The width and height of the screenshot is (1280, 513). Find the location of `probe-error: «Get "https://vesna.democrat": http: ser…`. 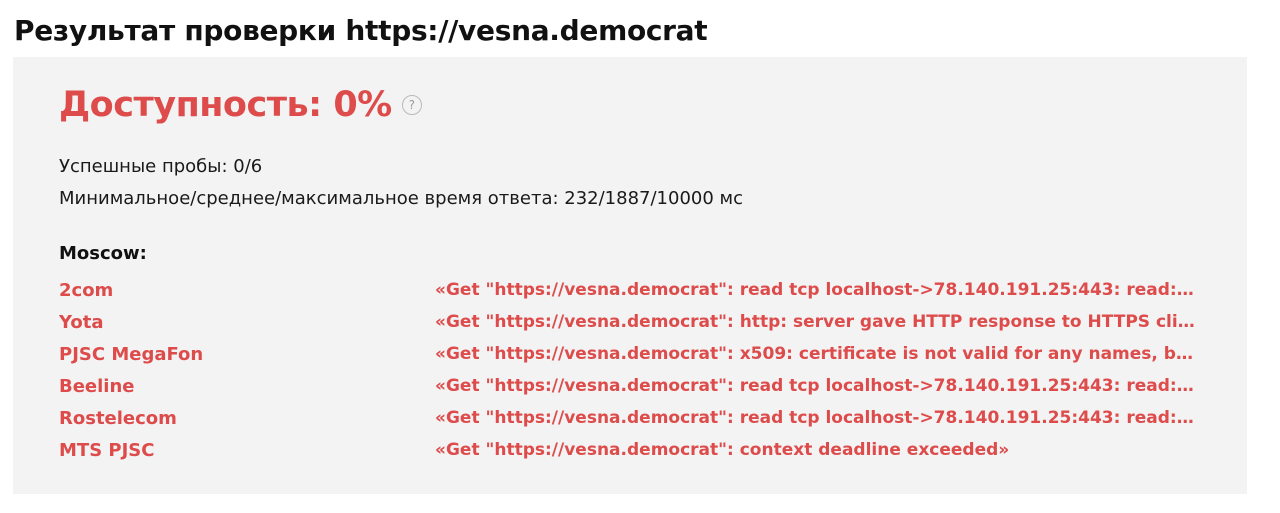

probe-error: «Get "https://vesna.democrat": http: ser… is located at coordinates (817, 322).